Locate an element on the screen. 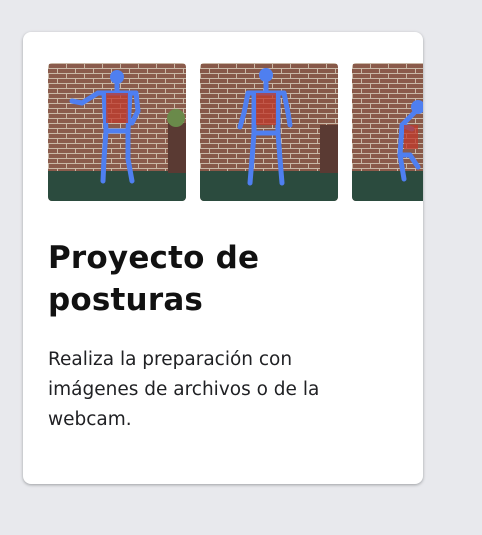  card-title: Proyecto de posturas is located at coordinates (154, 279).